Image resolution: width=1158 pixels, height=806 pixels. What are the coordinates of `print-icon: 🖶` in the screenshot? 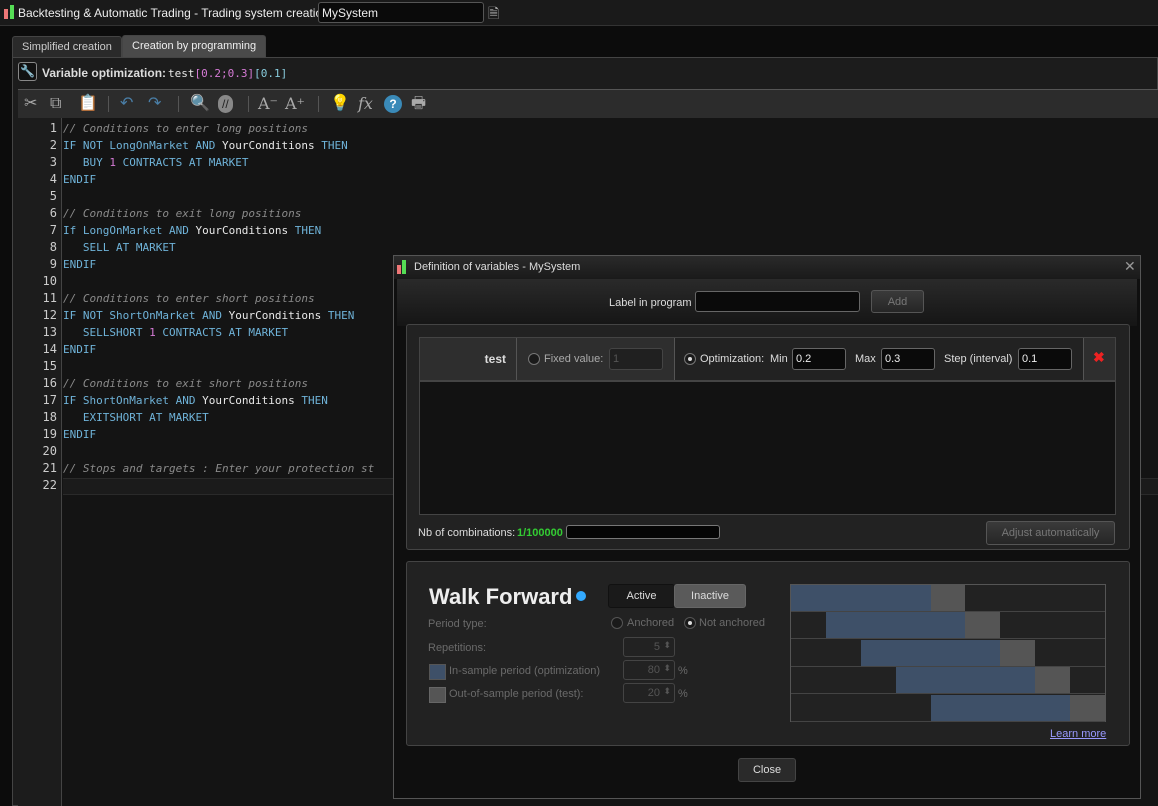 It's located at (418, 104).